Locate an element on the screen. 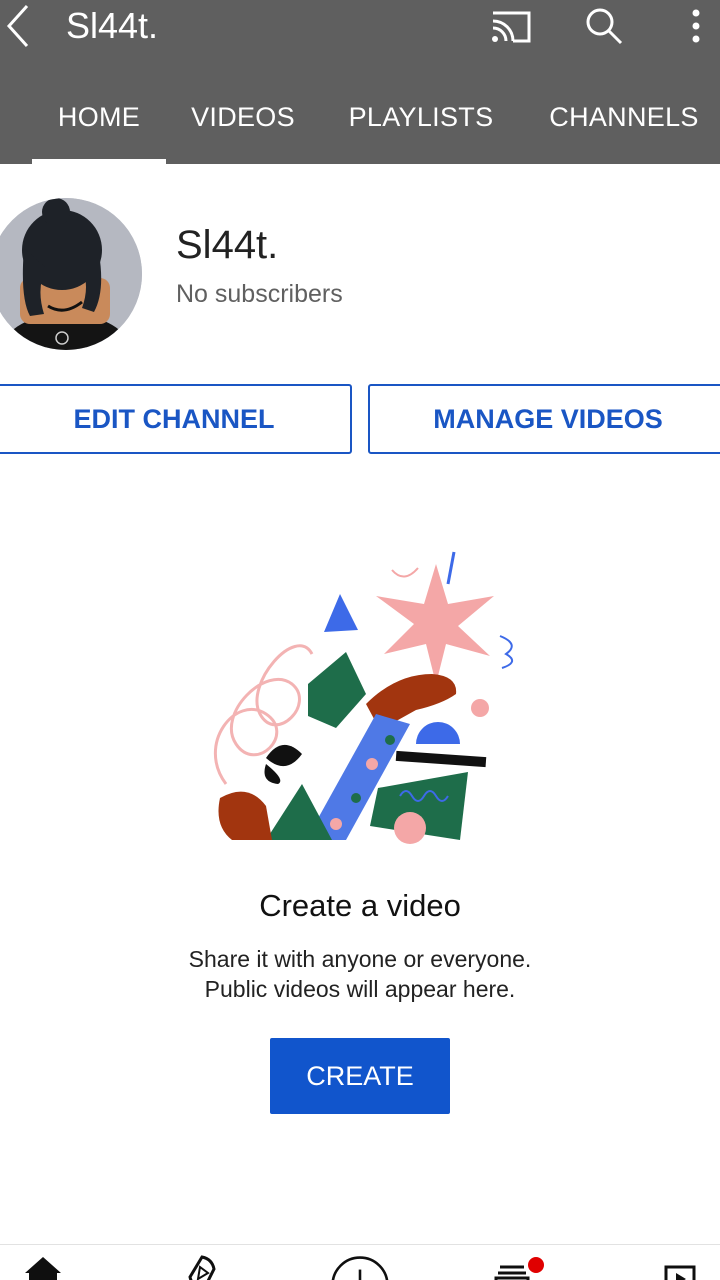 This screenshot has width=720, height=1280. cast-button is located at coordinates (510, 26).